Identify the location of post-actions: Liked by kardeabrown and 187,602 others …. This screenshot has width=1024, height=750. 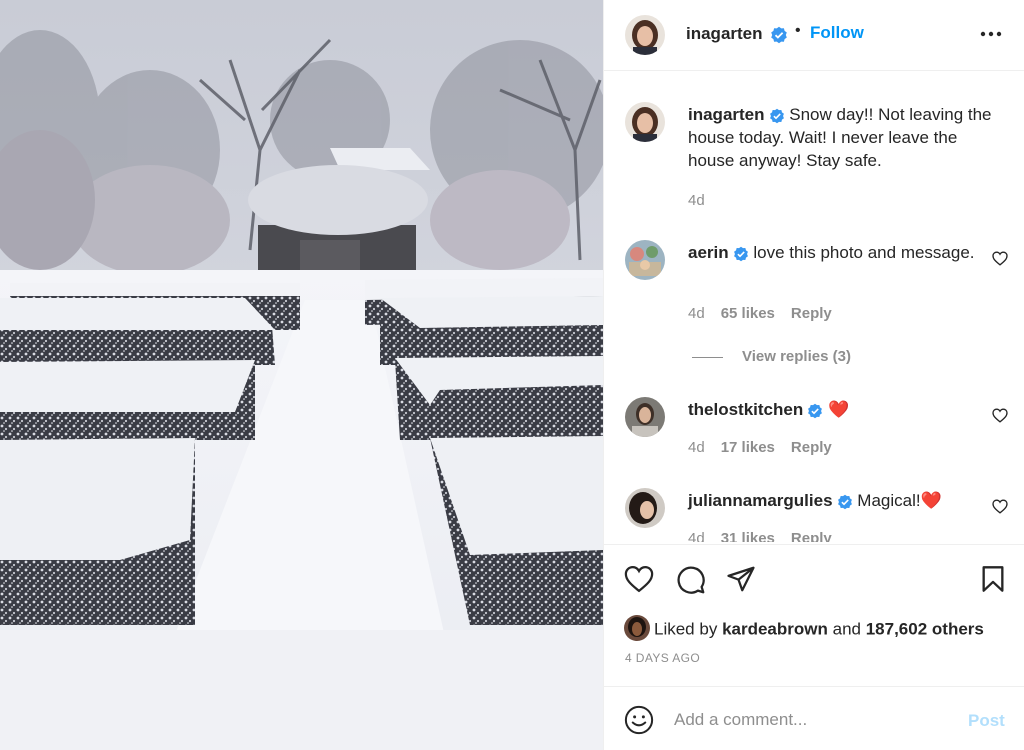
(814, 615).